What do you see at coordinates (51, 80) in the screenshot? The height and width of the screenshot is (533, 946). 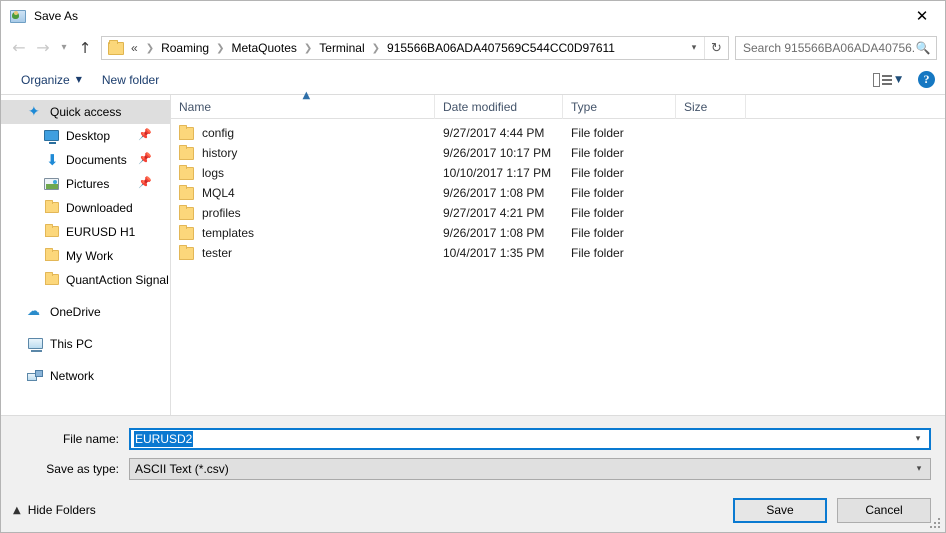 I see `organize-button: Organize ▼` at bounding box center [51, 80].